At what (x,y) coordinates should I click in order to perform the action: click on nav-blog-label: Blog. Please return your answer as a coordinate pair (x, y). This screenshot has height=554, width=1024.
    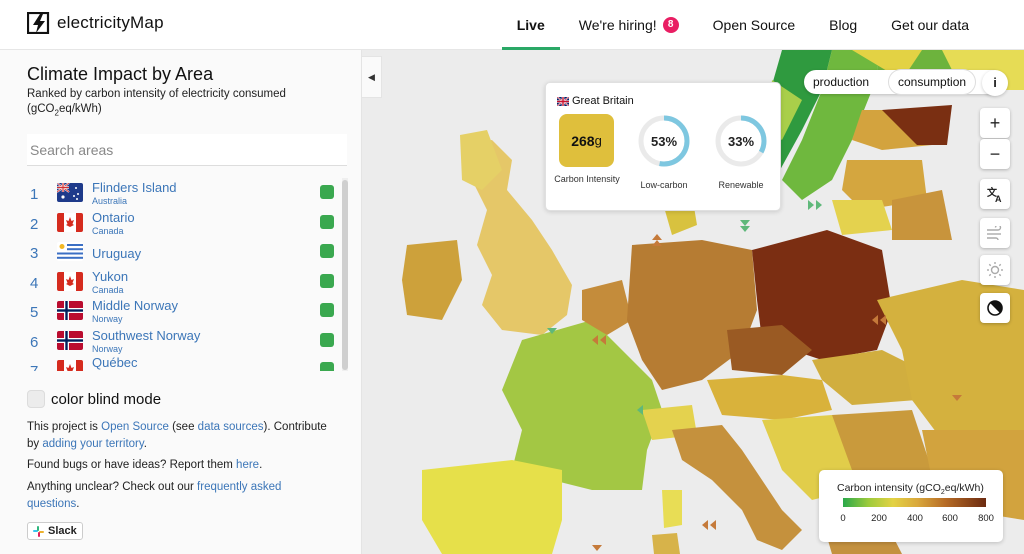
    Looking at the image, I should click on (843, 25).